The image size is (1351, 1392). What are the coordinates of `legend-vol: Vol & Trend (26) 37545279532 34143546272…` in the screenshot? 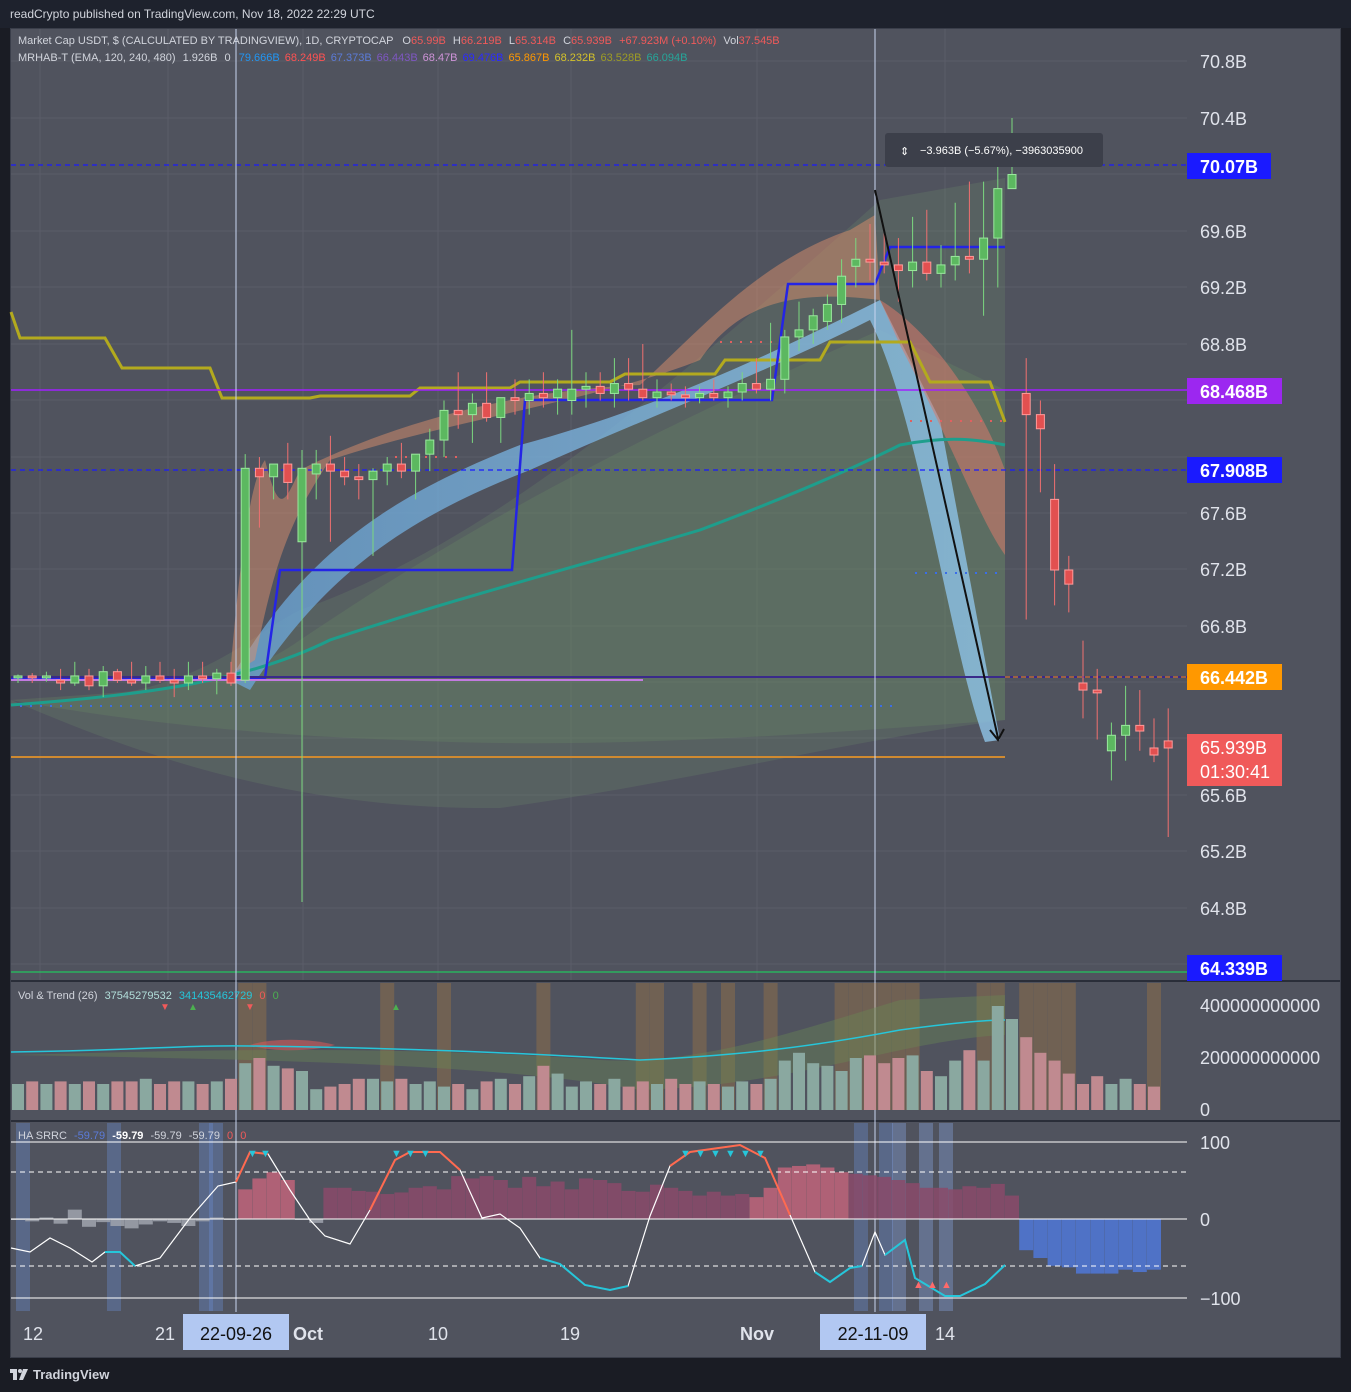 It's located at (148, 996).